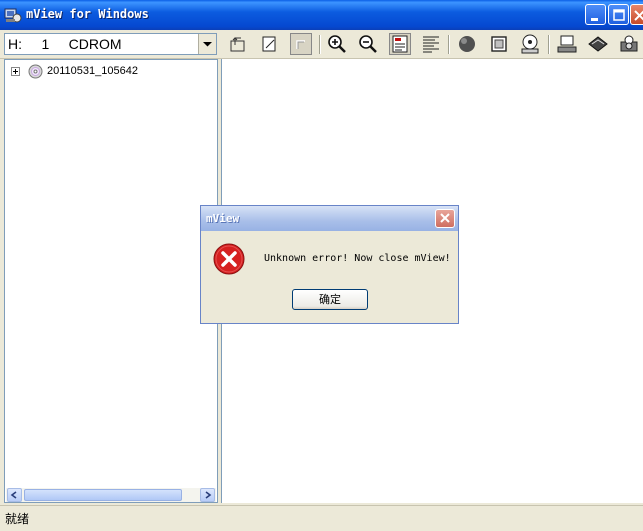  Describe the element at coordinates (92, 71) in the screenshot. I see `tree-item-label: 20110531_105642` at that location.